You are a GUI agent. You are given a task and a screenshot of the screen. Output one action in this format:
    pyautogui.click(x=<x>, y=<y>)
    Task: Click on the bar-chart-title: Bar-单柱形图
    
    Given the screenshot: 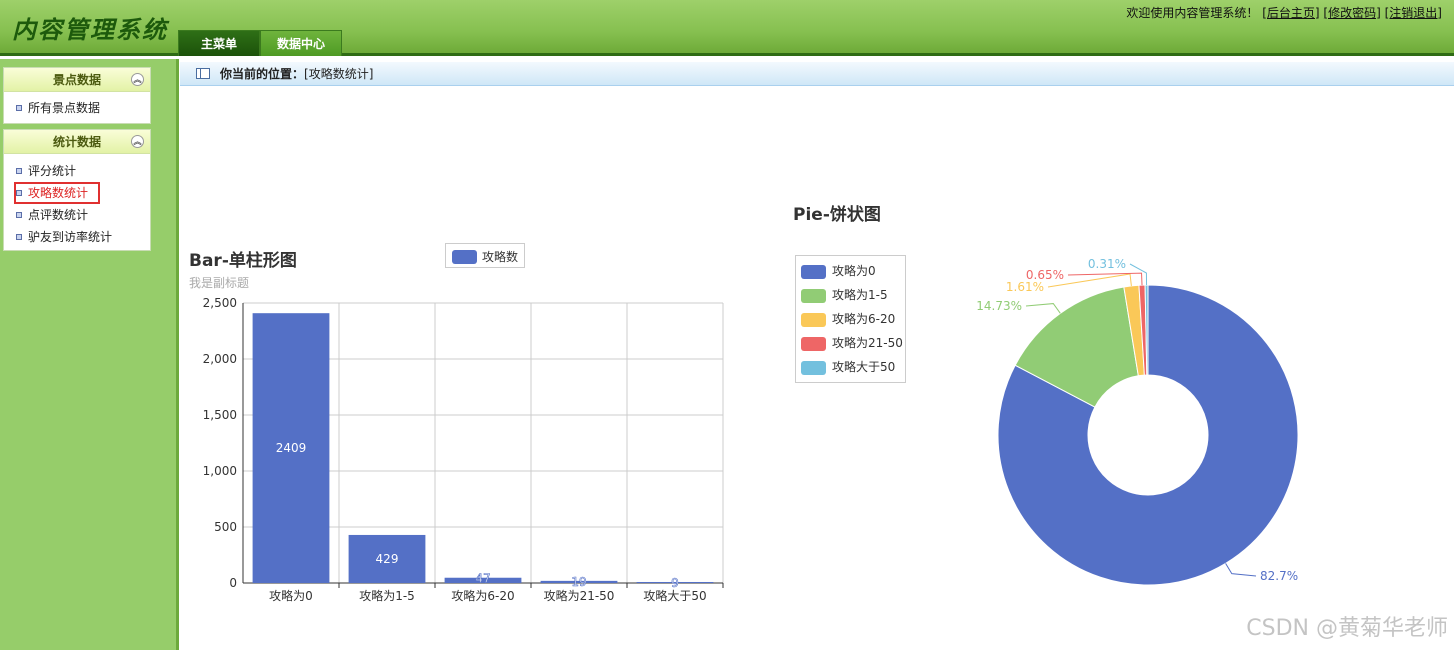 What is the action you would take?
    pyautogui.click(x=243, y=261)
    